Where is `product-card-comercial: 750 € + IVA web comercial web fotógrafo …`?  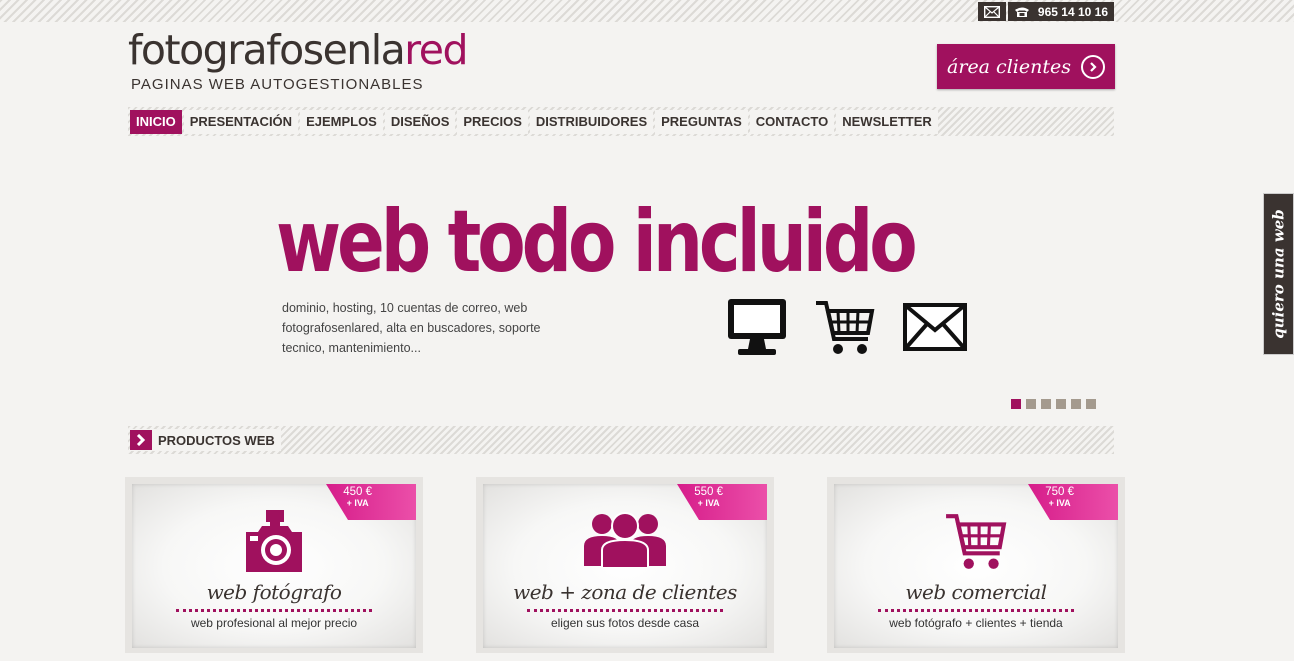
product-card-comercial: 750 € + IVA web comercial web fotógrafo … is located at coordinates (976, 565).